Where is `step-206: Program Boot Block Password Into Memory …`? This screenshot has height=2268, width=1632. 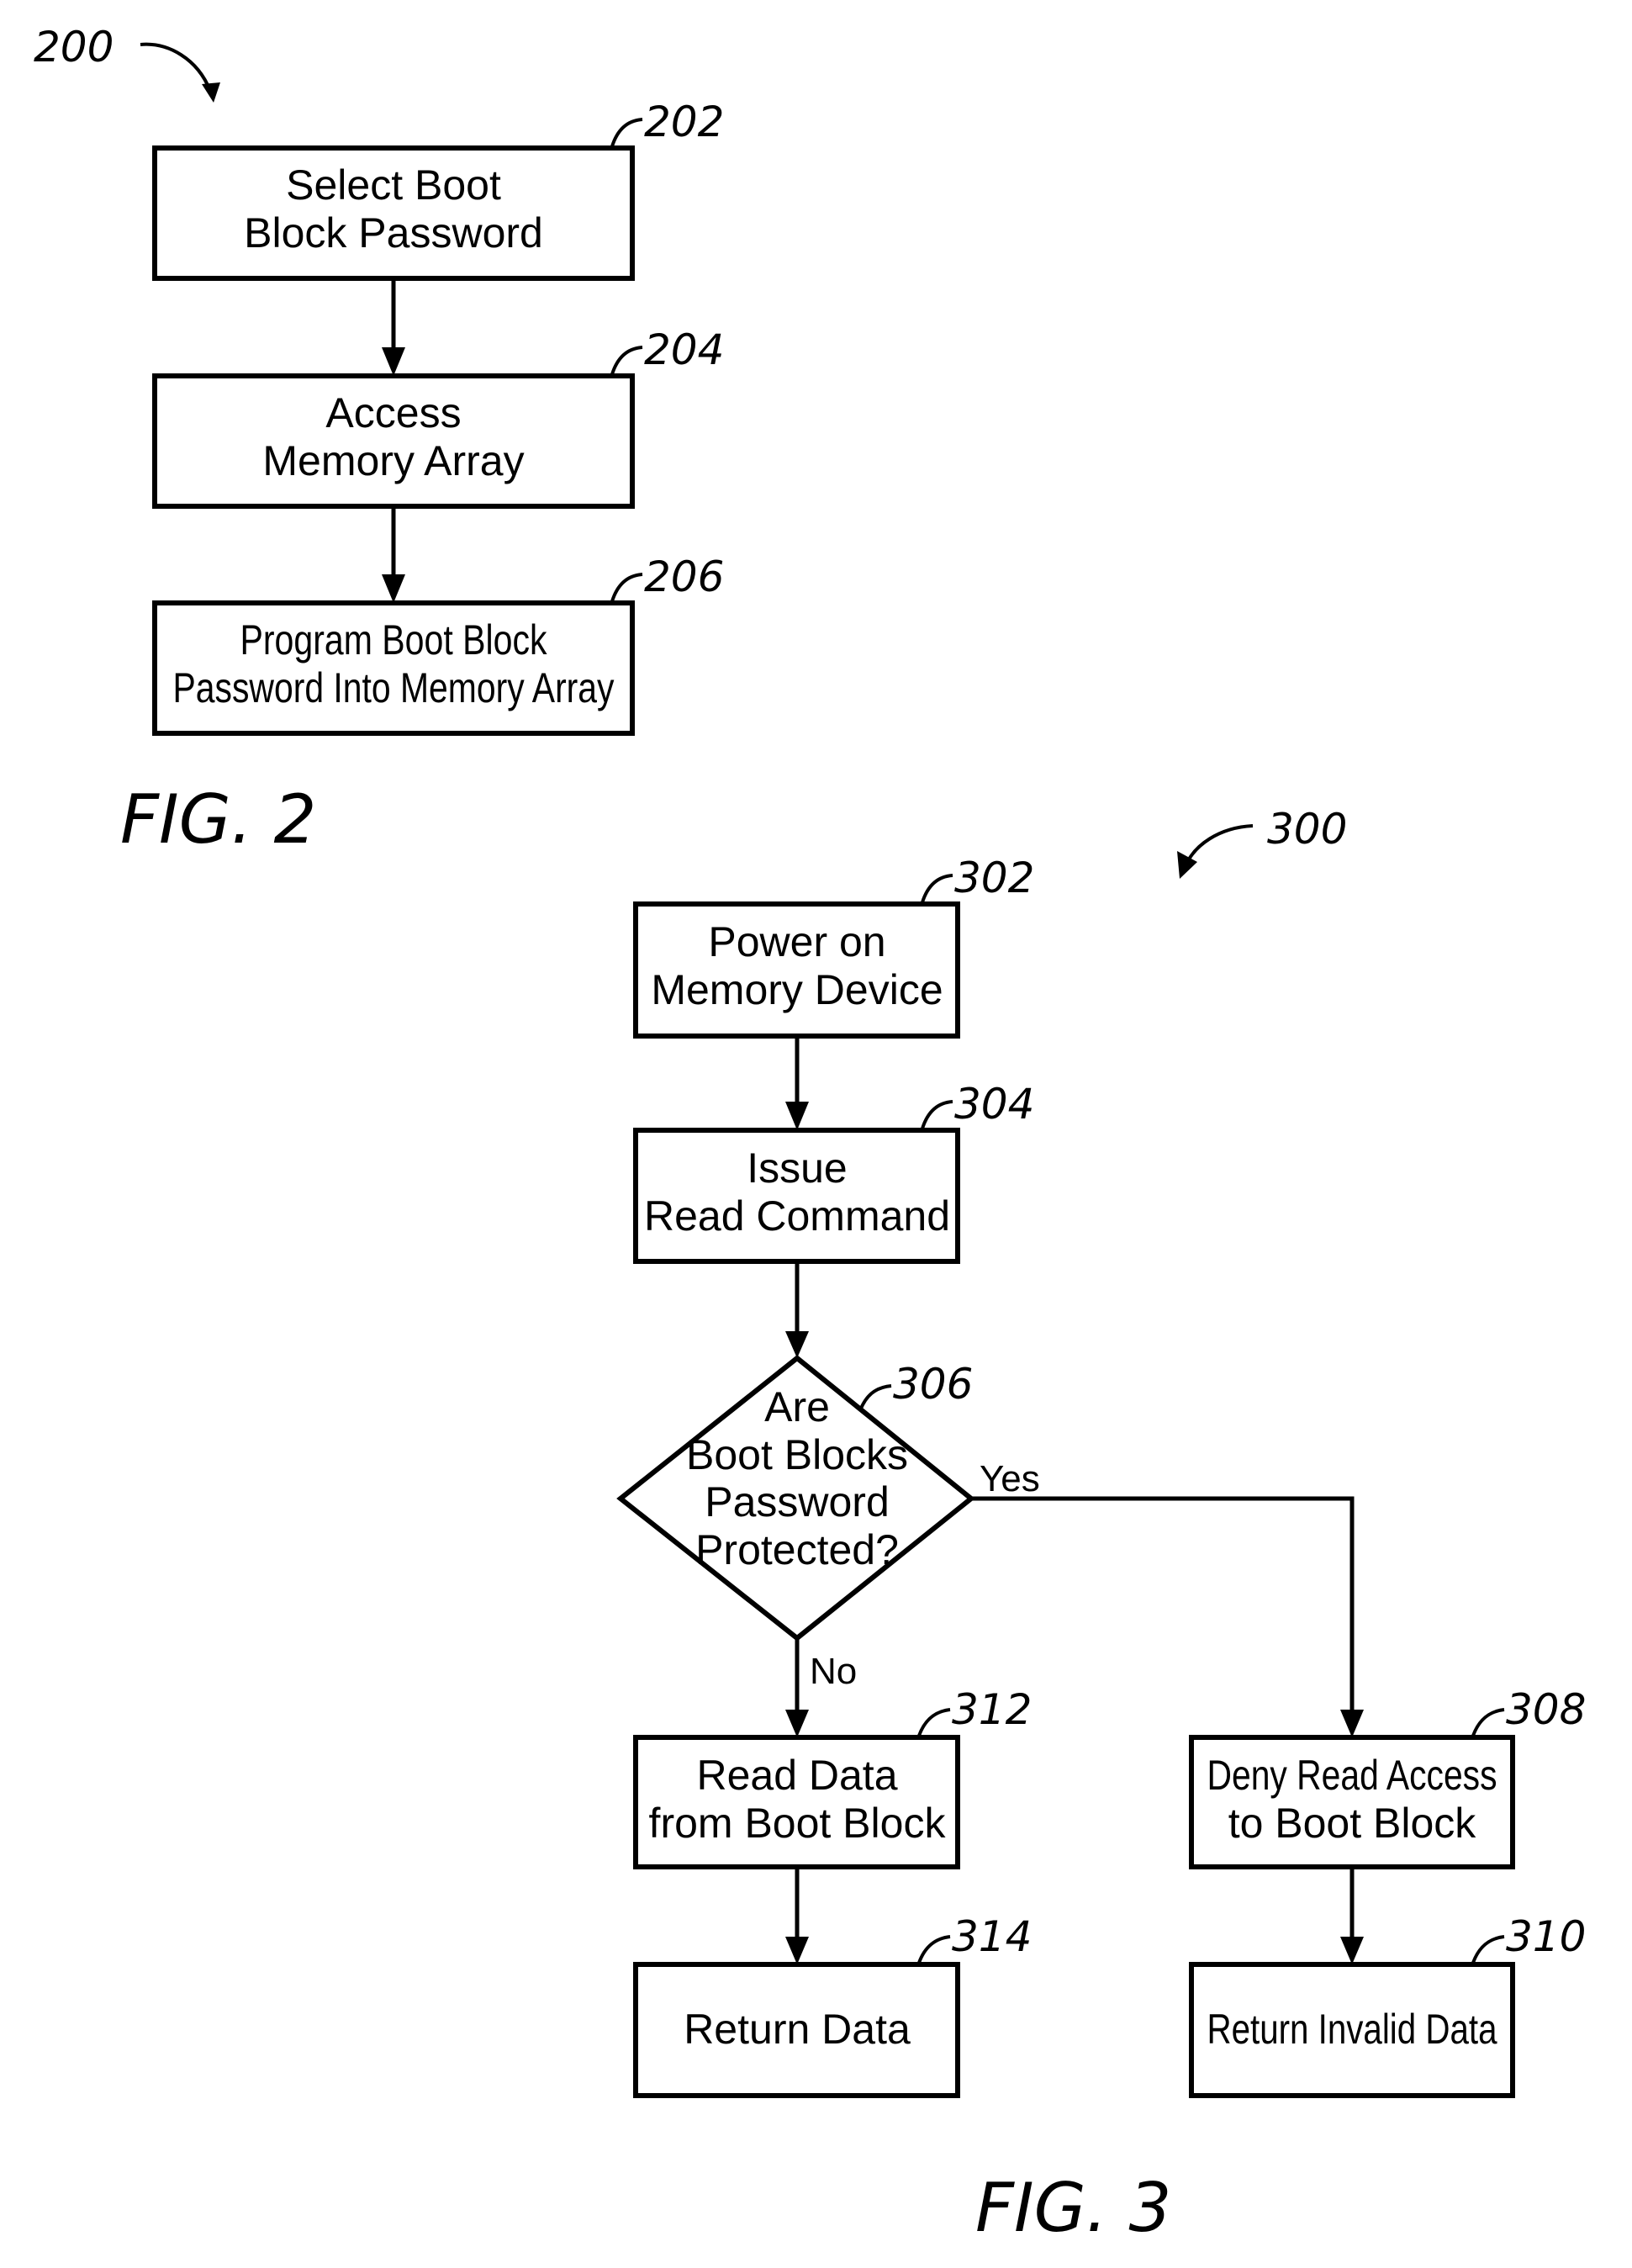
step-206: Program Boot Block Password Into Memory … is located at coordinates (438, 644).